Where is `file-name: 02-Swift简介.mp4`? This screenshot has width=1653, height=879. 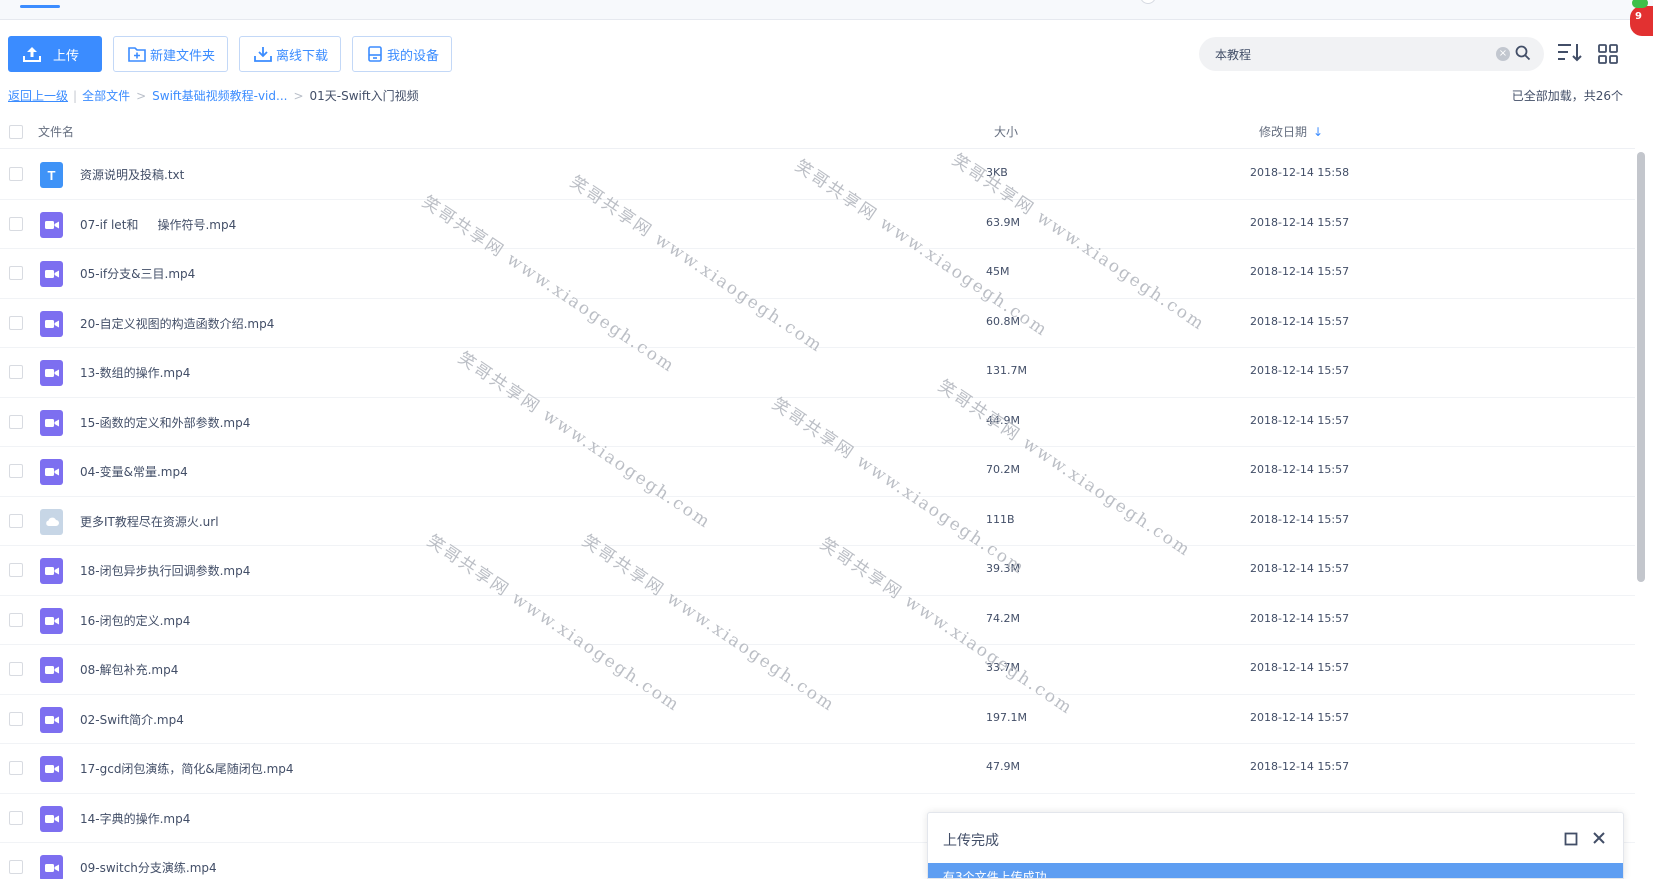 file-name: 02-Swift简介.mp4 is located at coordinates (132, 719).